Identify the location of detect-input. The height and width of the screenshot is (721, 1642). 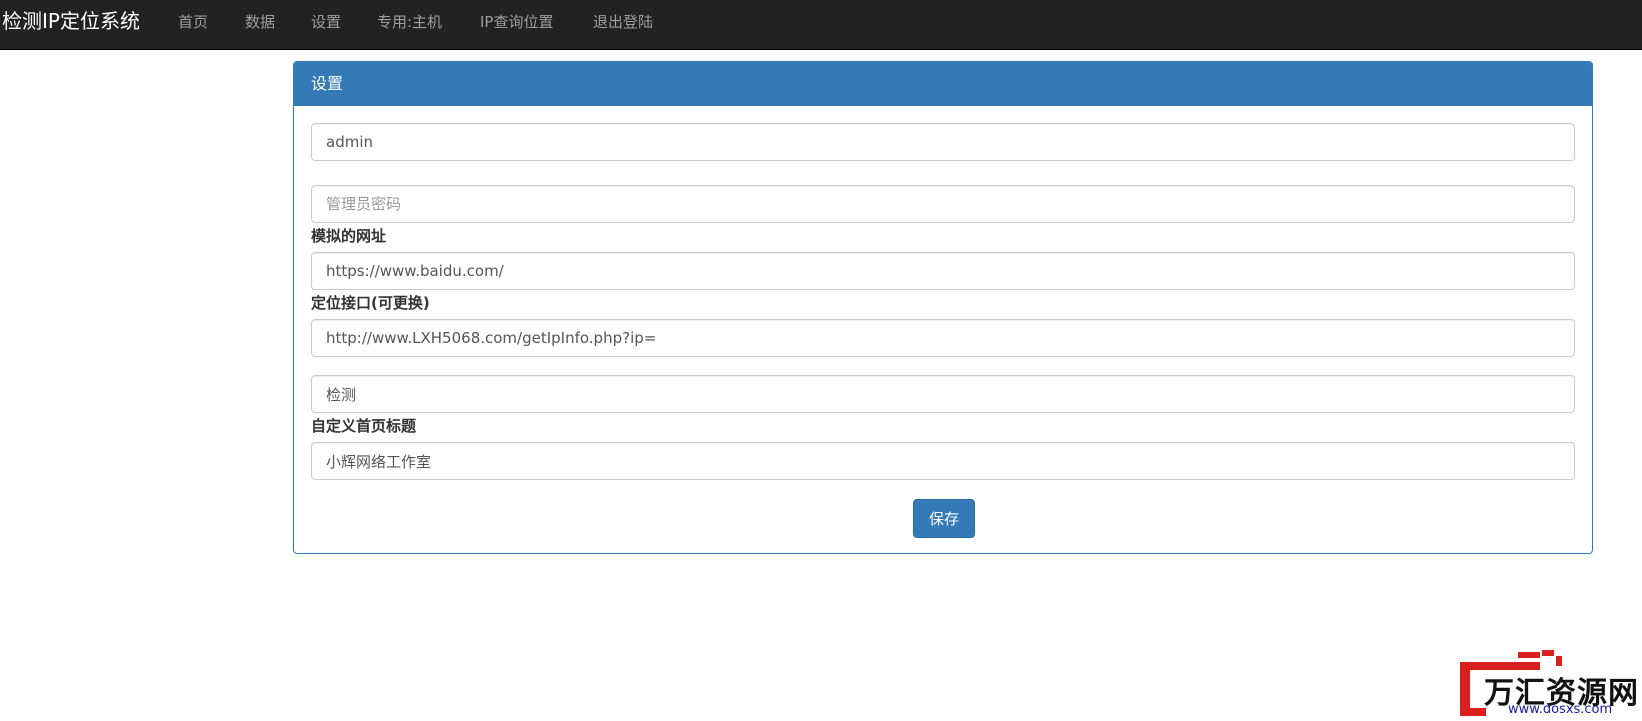
(943, 394).